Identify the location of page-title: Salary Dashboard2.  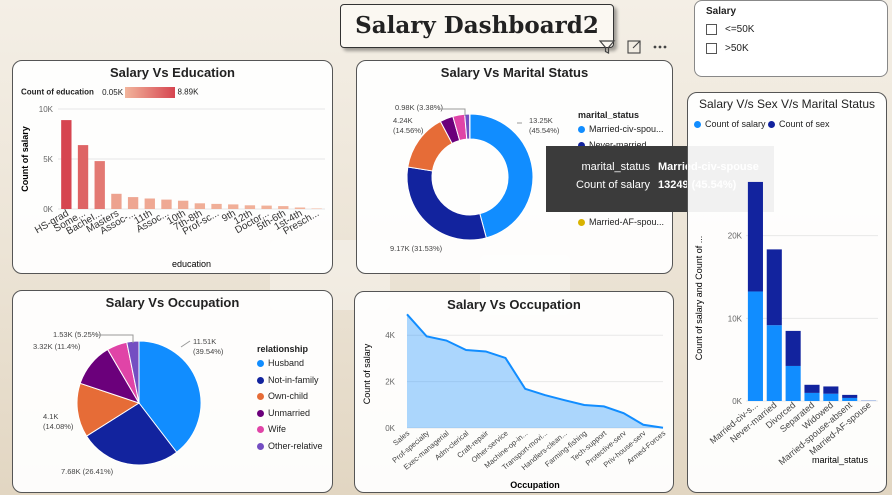
(477, 26).